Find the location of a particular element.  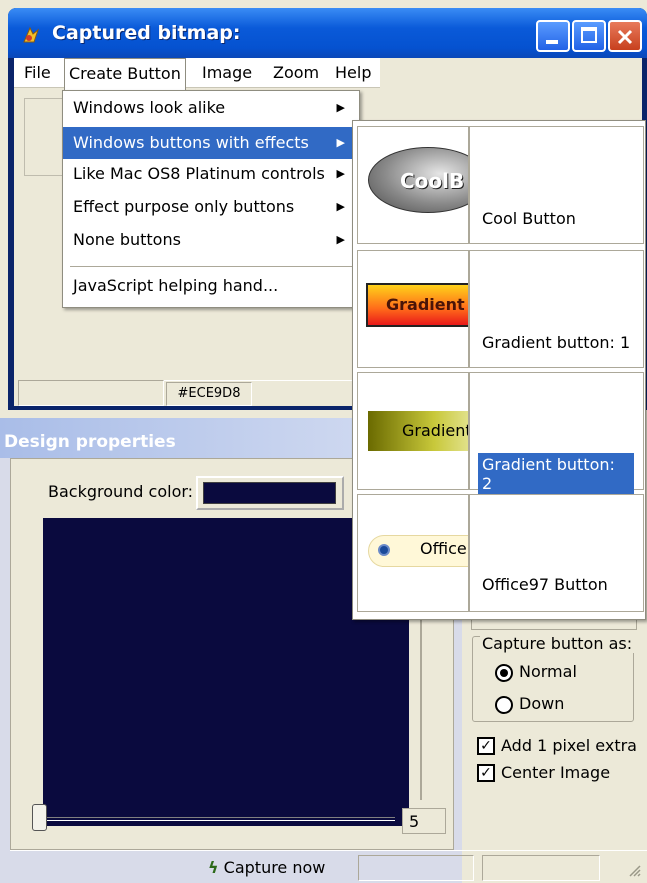

close-icon is located at coordinates (625, 37).